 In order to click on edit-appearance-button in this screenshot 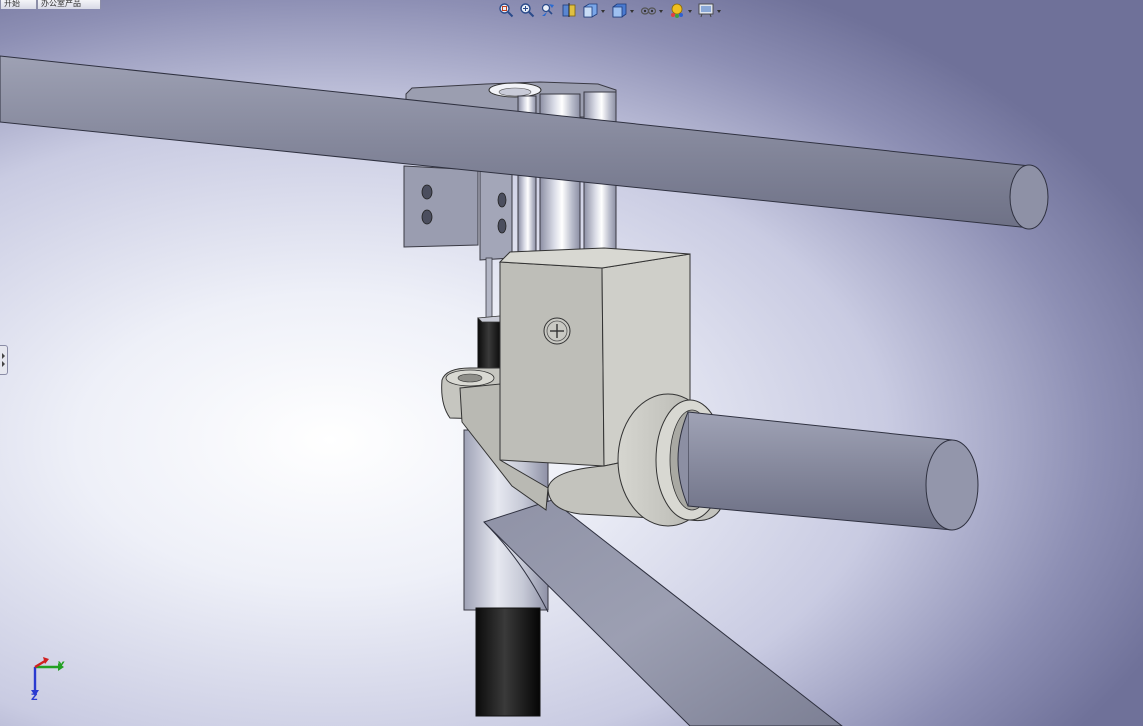, I will do `click(681, 10)`.